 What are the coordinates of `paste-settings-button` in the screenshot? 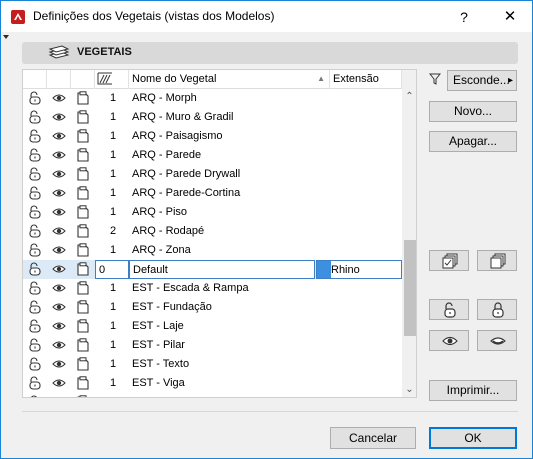 It's located at (497, 260).